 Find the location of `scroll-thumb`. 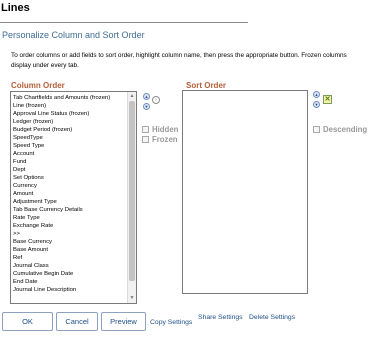

scroll-thumb is located at coordinates (132, 191).